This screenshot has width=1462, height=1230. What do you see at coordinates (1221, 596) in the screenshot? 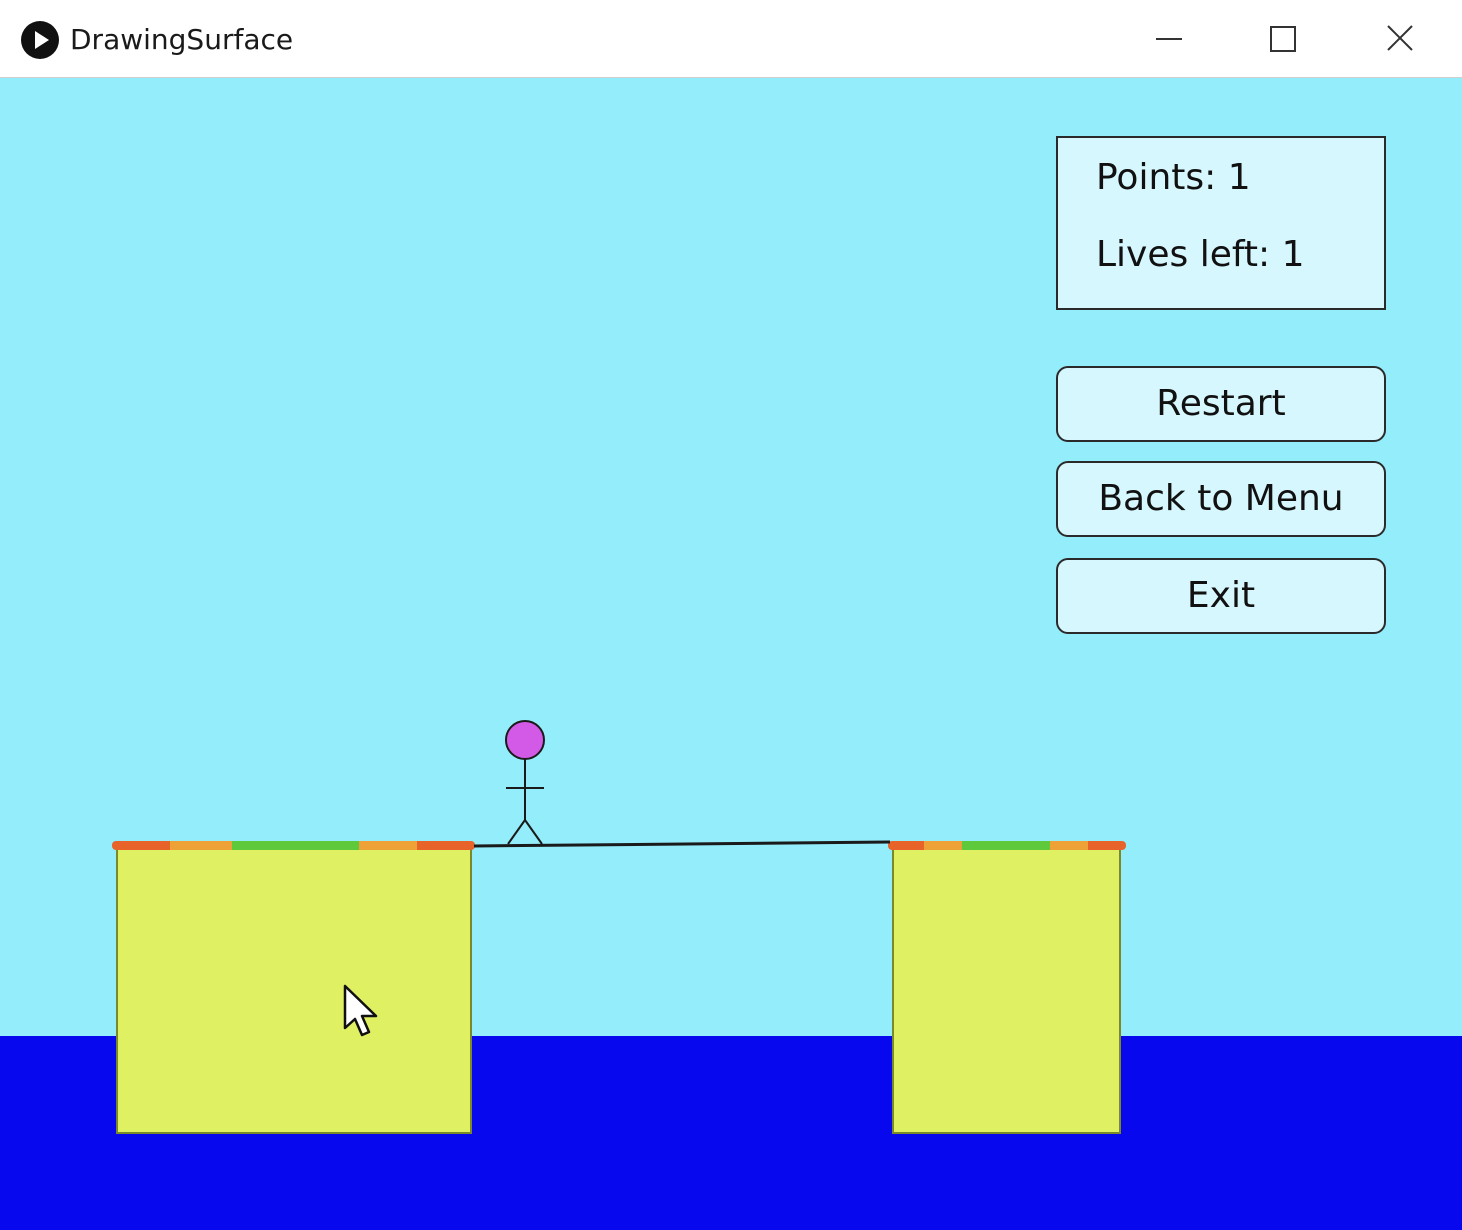
I see `exit-button: Exit` at bounding box center [1221, 596].